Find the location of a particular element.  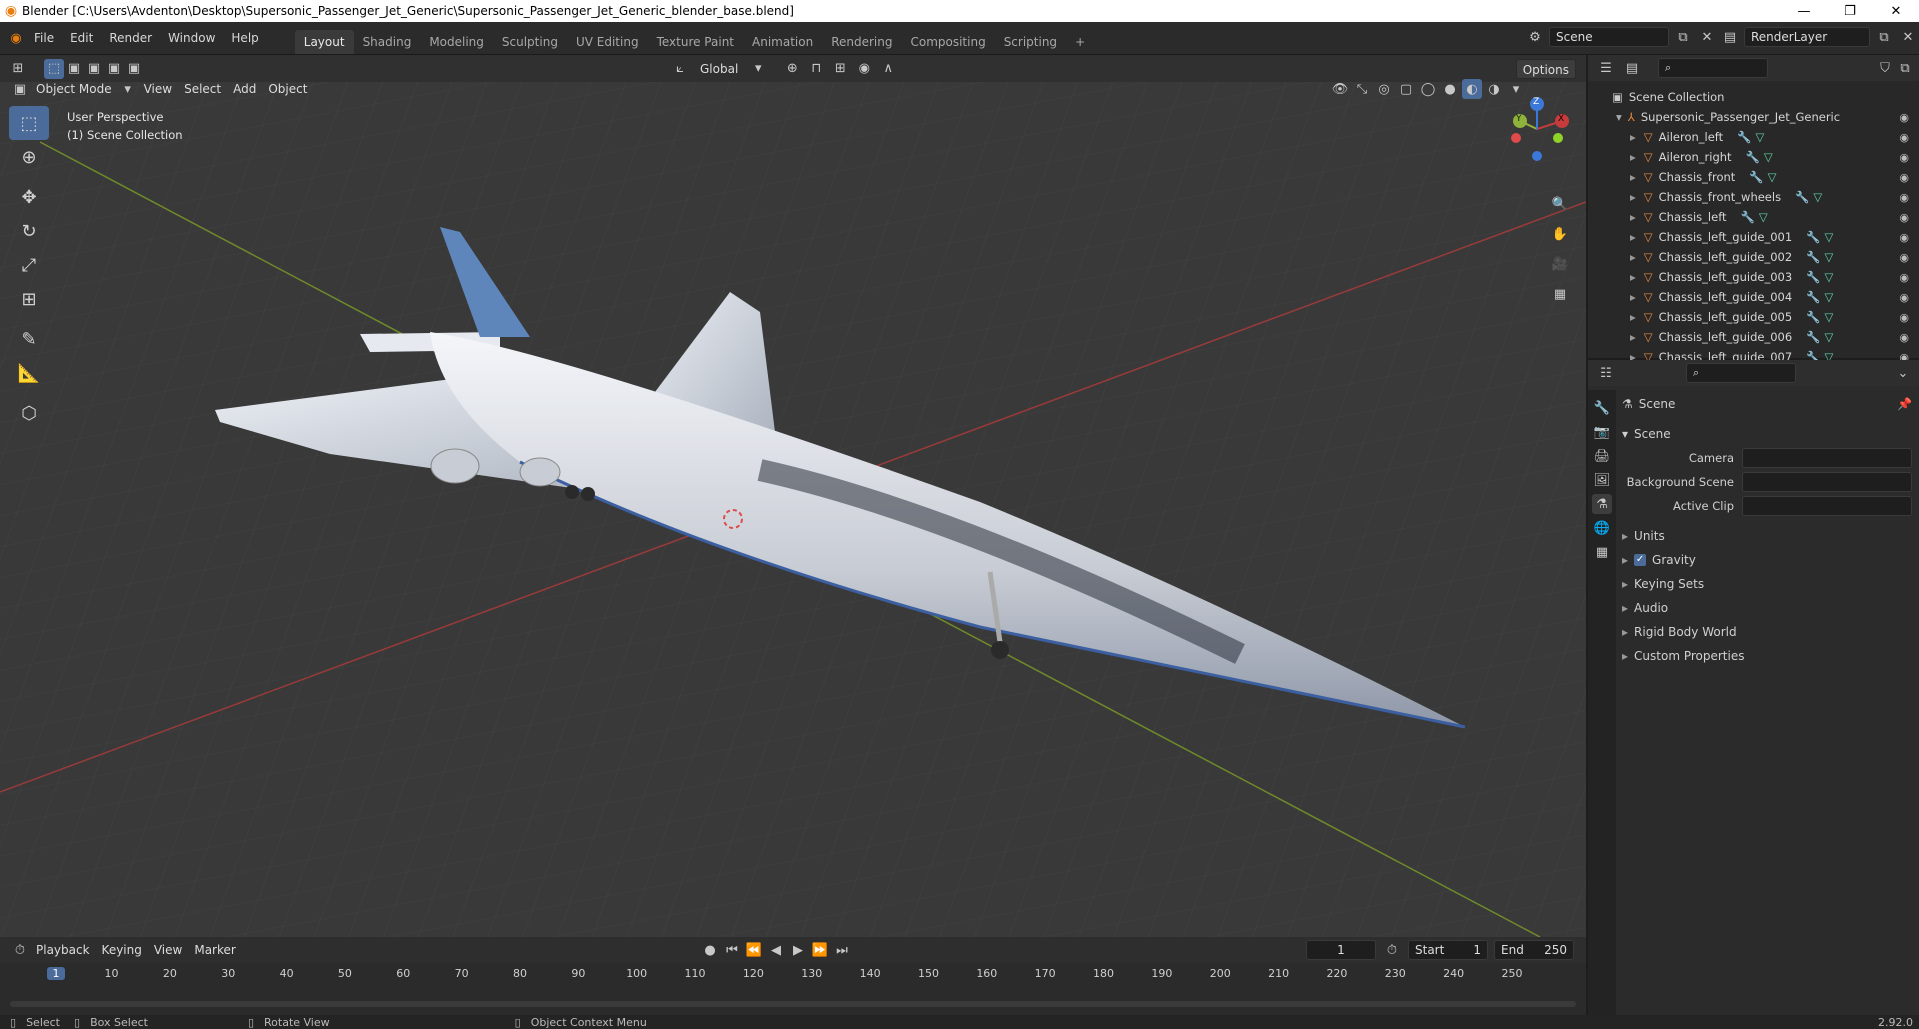

subpanel-header: ▸ Keying Sets is located at coordinates (1767, 584).